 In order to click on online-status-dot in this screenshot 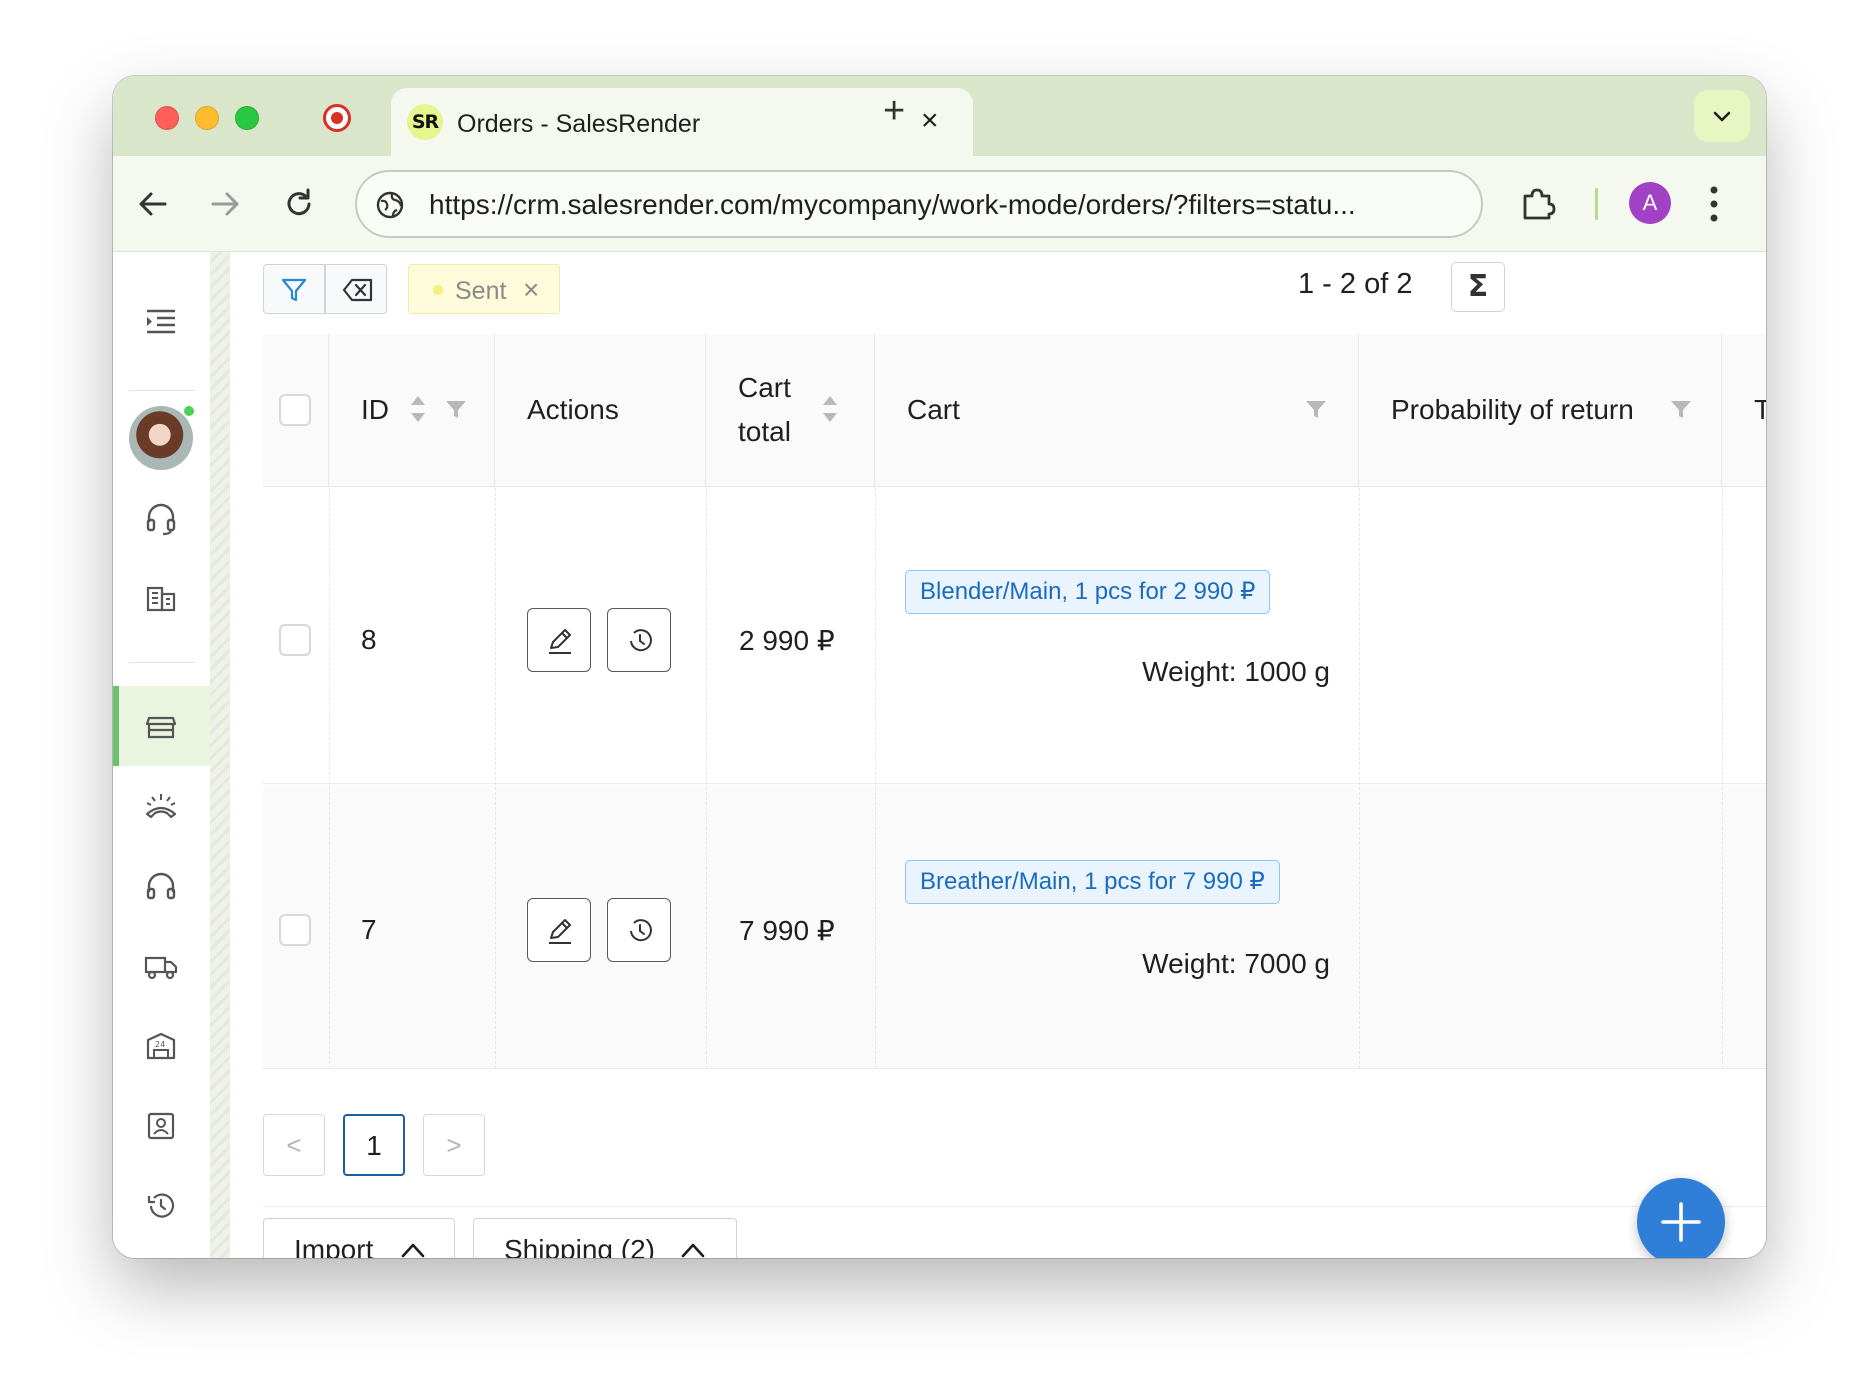, I will do `click(189, 411)`.